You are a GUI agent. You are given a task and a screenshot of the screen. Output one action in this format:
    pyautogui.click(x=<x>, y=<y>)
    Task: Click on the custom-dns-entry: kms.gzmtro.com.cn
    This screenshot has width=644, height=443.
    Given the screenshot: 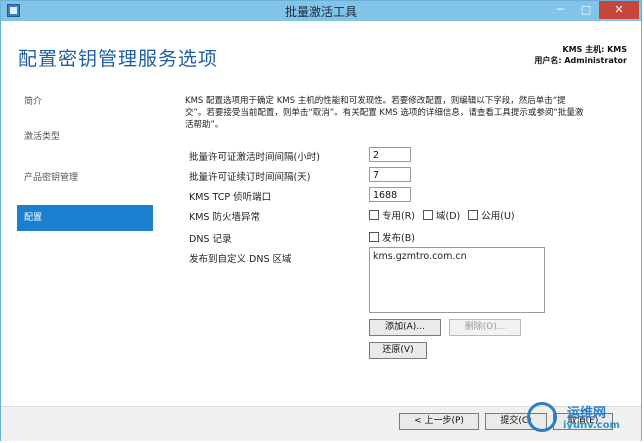 What is the action you would take?
    pyautogui.click(x=457, y=256)
    